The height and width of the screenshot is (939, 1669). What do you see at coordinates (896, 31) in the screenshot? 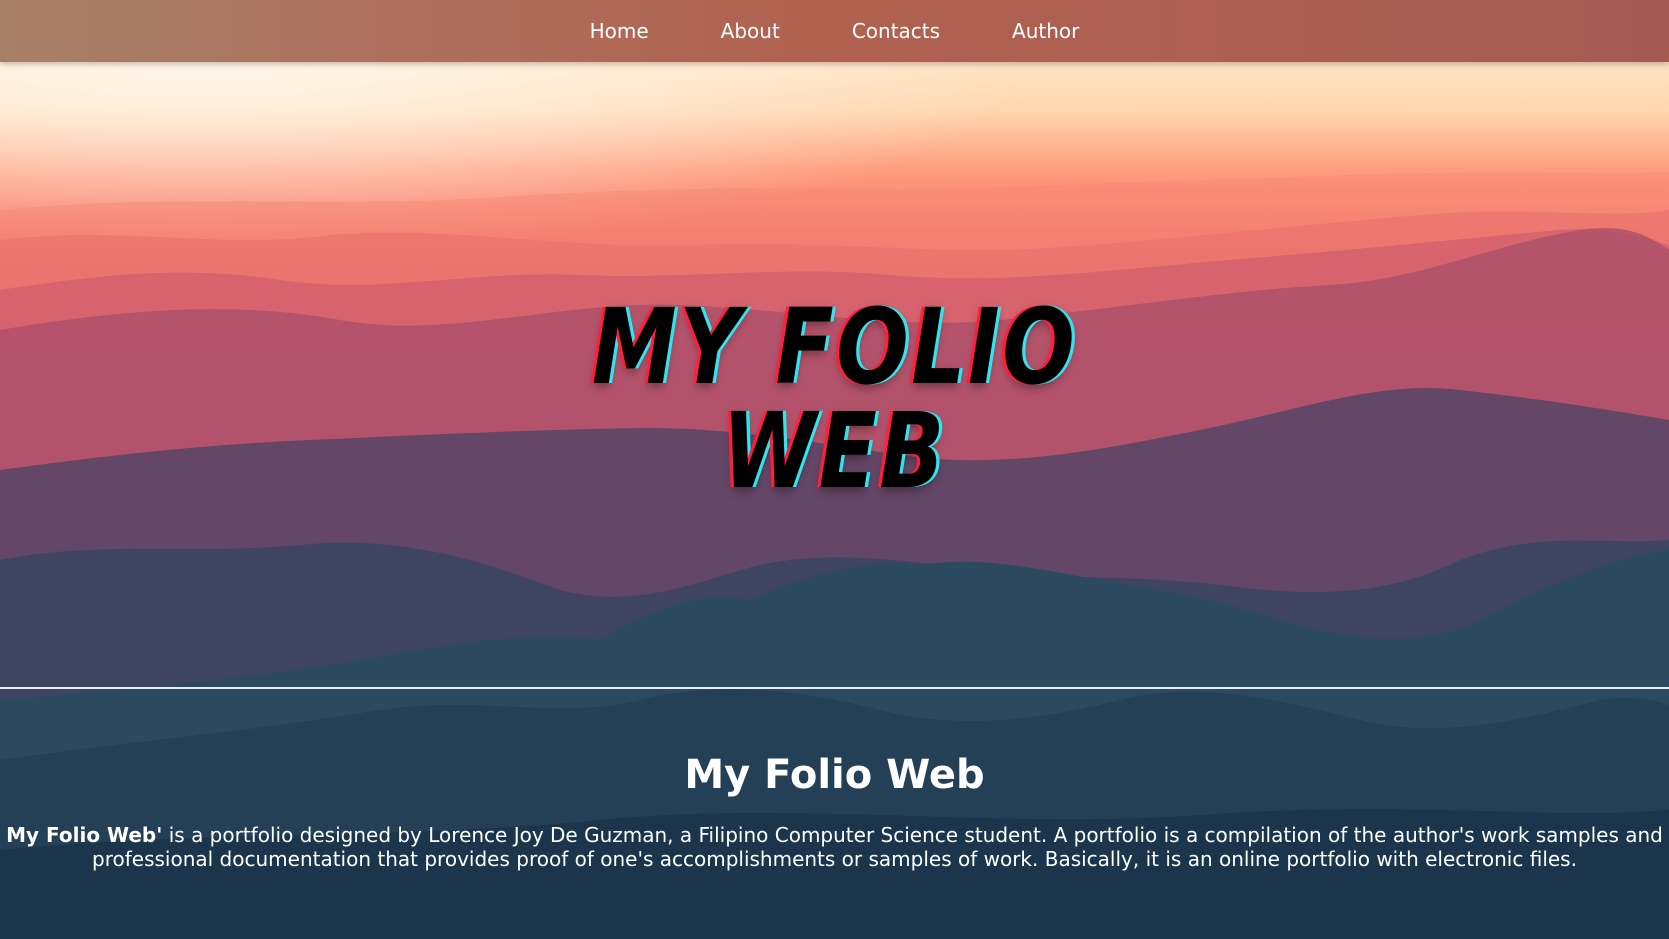
I see `nav-link-contacts: Contacts` at bounding box center [896, 31].